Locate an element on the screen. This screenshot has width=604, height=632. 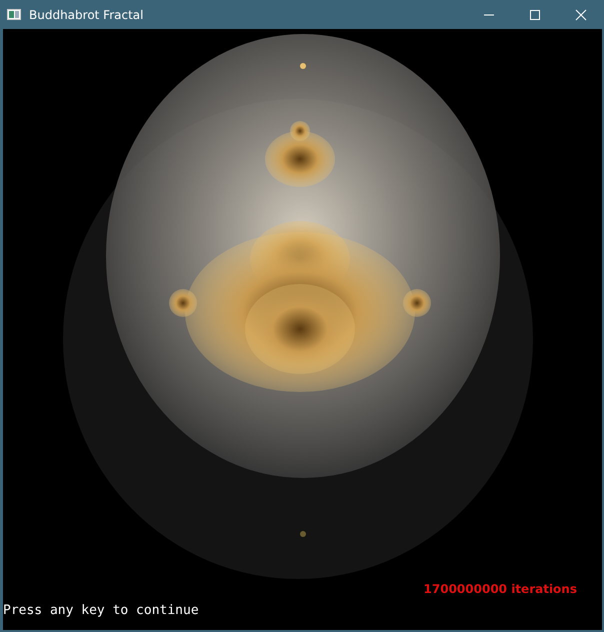
window-title: Buddhabrot Fractal is located at coordinates (86, 15).